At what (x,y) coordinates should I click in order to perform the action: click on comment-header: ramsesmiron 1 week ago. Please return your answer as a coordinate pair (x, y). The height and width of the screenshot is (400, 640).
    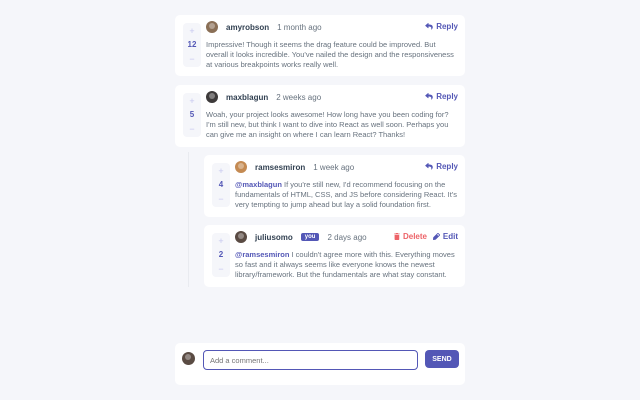
    Looking at the image, I should click on (294, 167).